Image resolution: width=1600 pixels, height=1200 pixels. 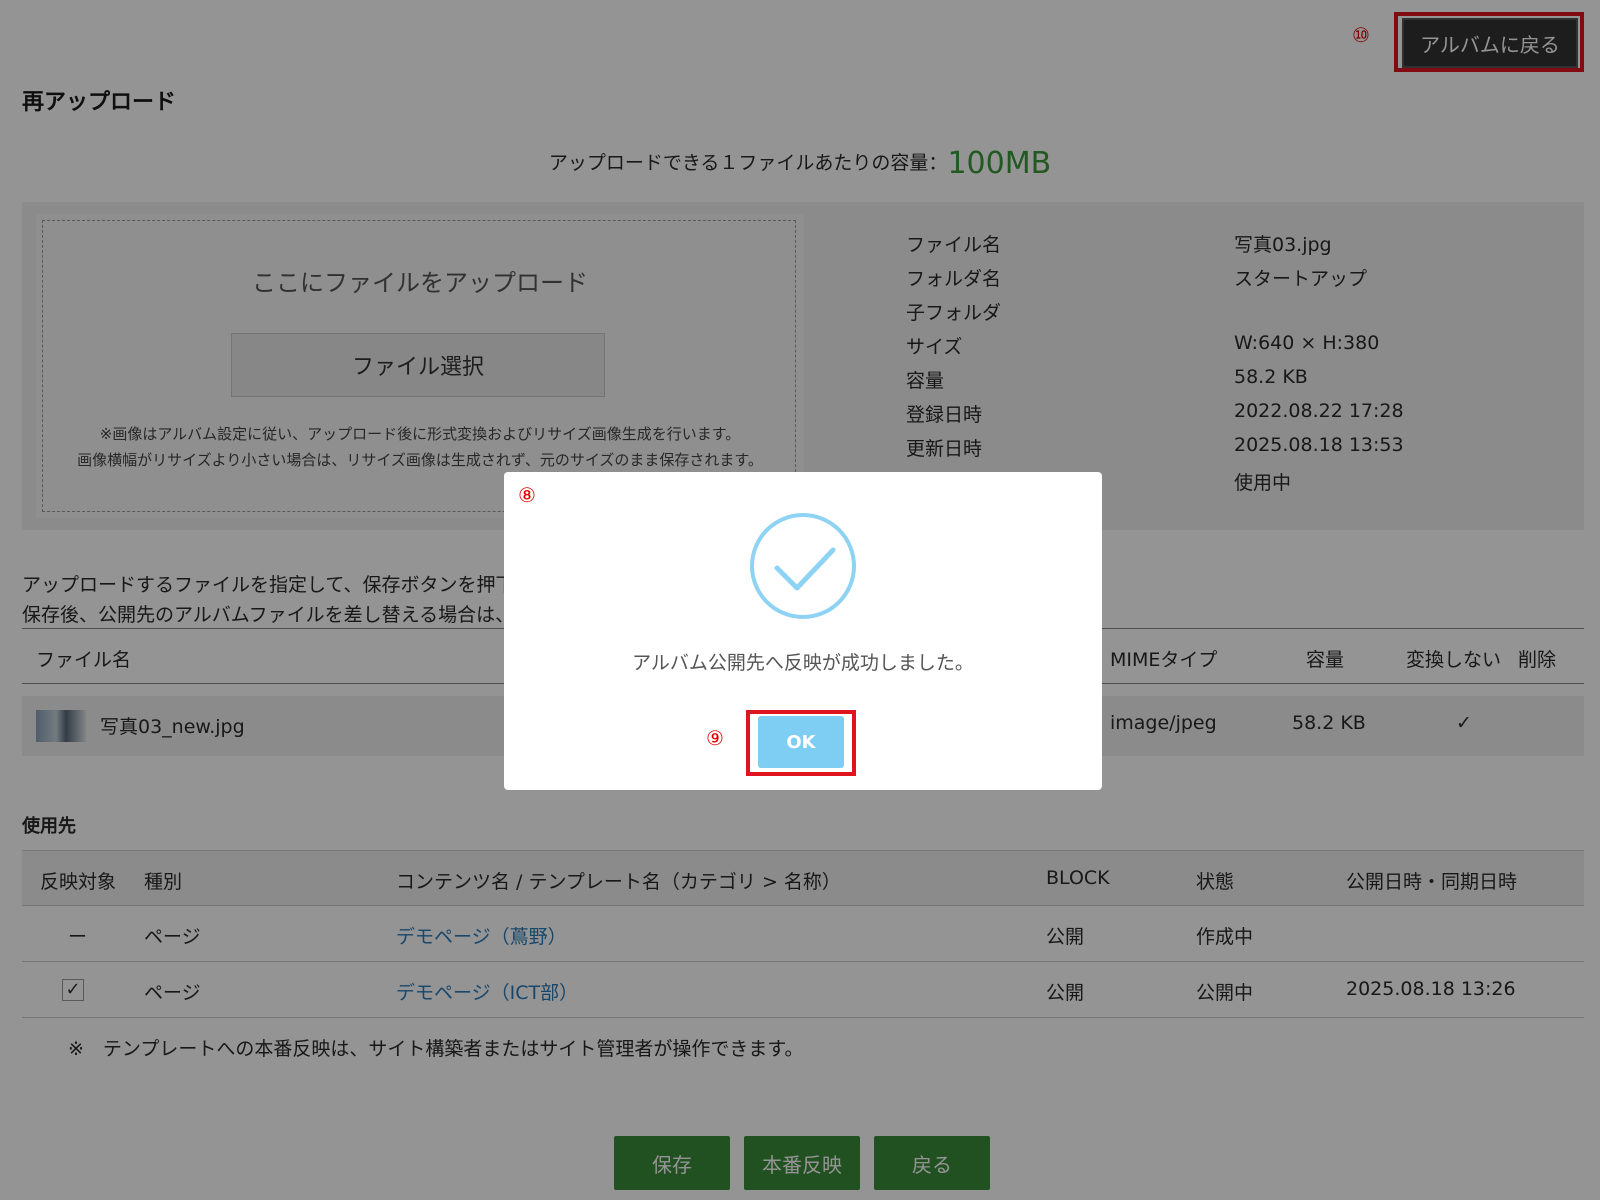 What do you see at coordinates (715, 738) in the screenshot?
I see `callout-9: ⑨` at bounding box center [715, 738].